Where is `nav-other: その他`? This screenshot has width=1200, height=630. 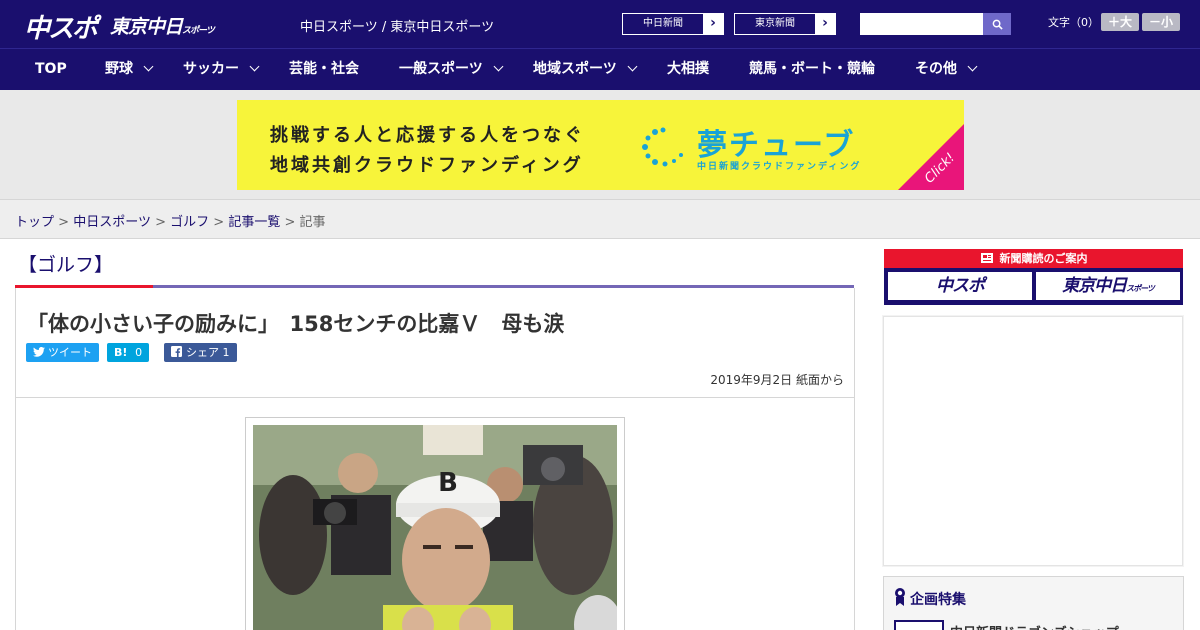
nav-other: その他 is located at coordinates (946, 70).